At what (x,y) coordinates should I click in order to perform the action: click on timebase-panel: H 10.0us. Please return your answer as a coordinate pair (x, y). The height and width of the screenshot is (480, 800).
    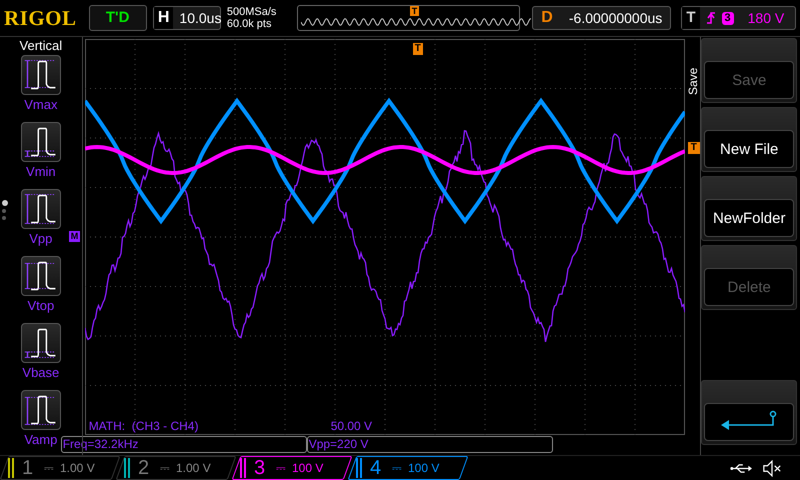
    Looking at the image, I should click on (186, 18).